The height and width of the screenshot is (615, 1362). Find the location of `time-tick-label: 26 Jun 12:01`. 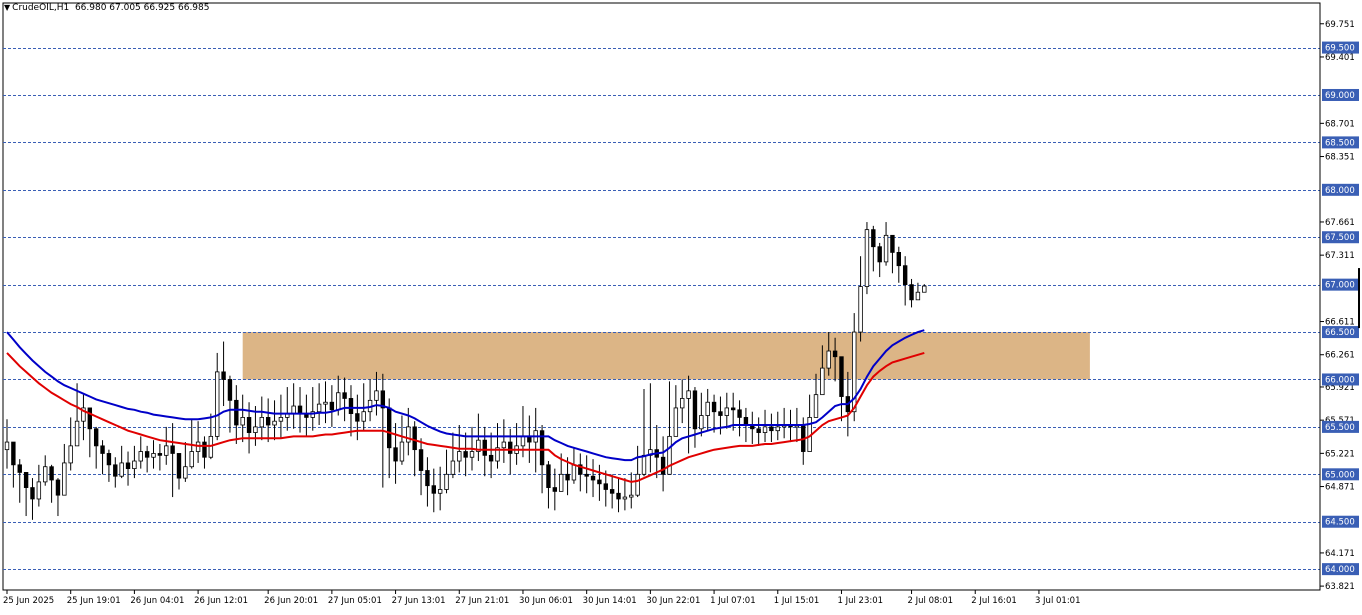

time-tick-label: 26 Jun 12:01 is located at coordinates (221, 601).